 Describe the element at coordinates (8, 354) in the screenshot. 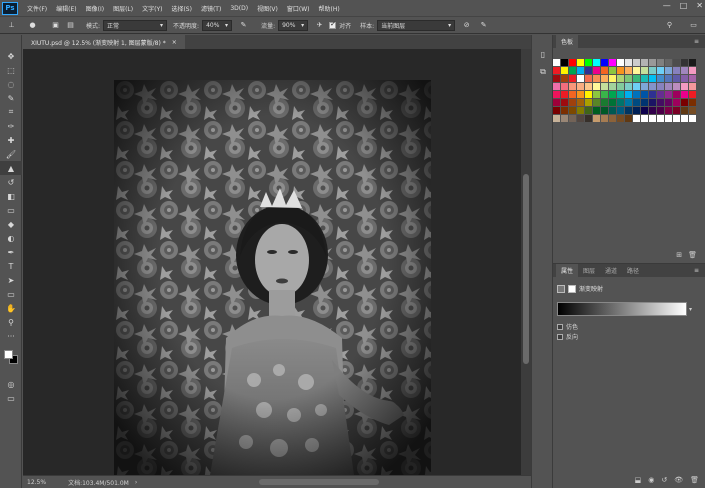

I see `foreground-color` at that location.